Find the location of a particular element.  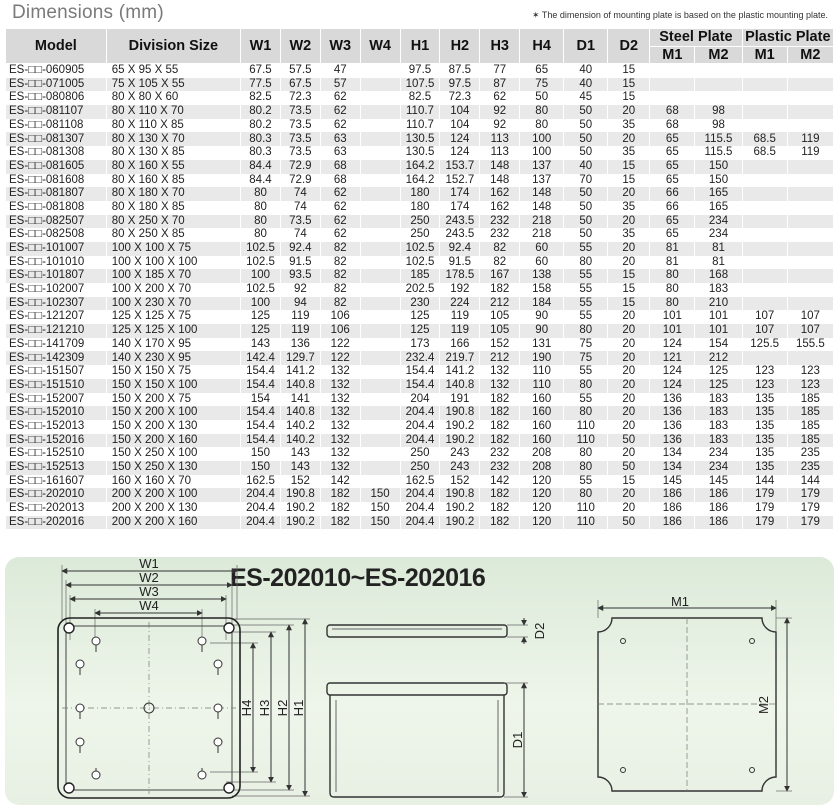

model-cell: ES-□□-101010 is located at coordinates (56, 262).